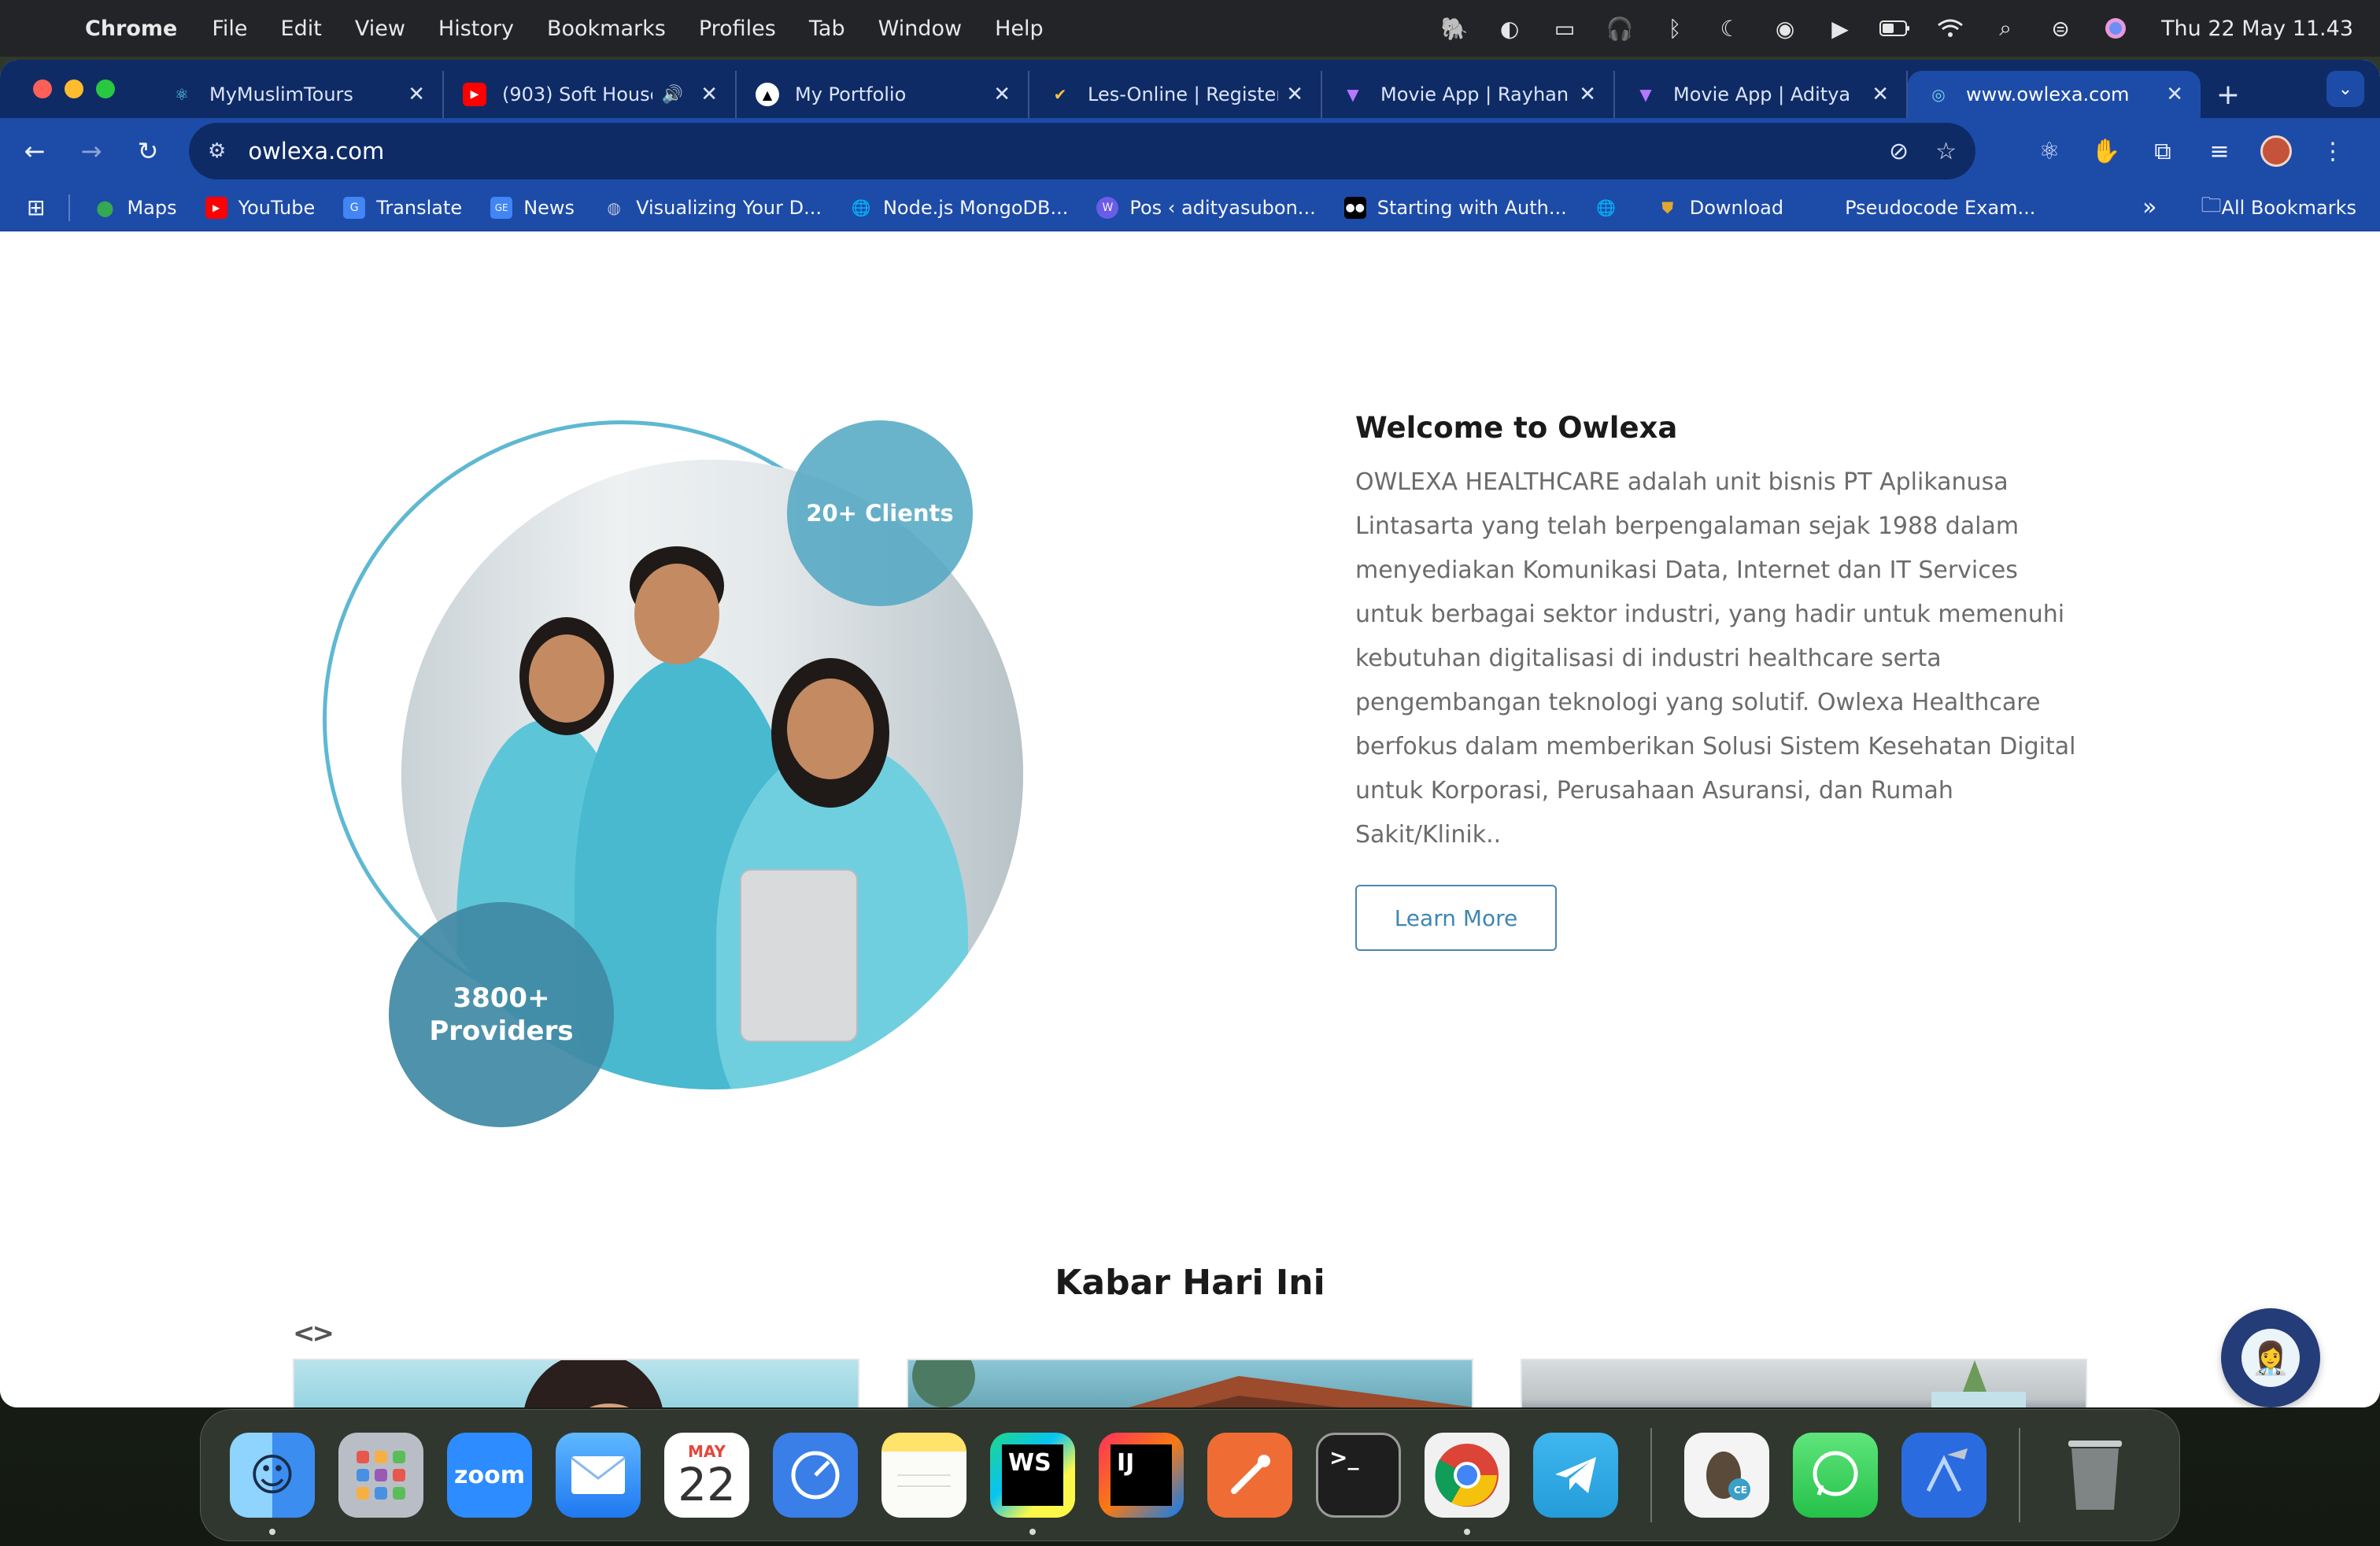 The width and height of the screenshot is (2380, 1546). Describe the element at coordinates (2332, 152) in the screenshot. I see `more-menu-icon: ⋮` at that location.